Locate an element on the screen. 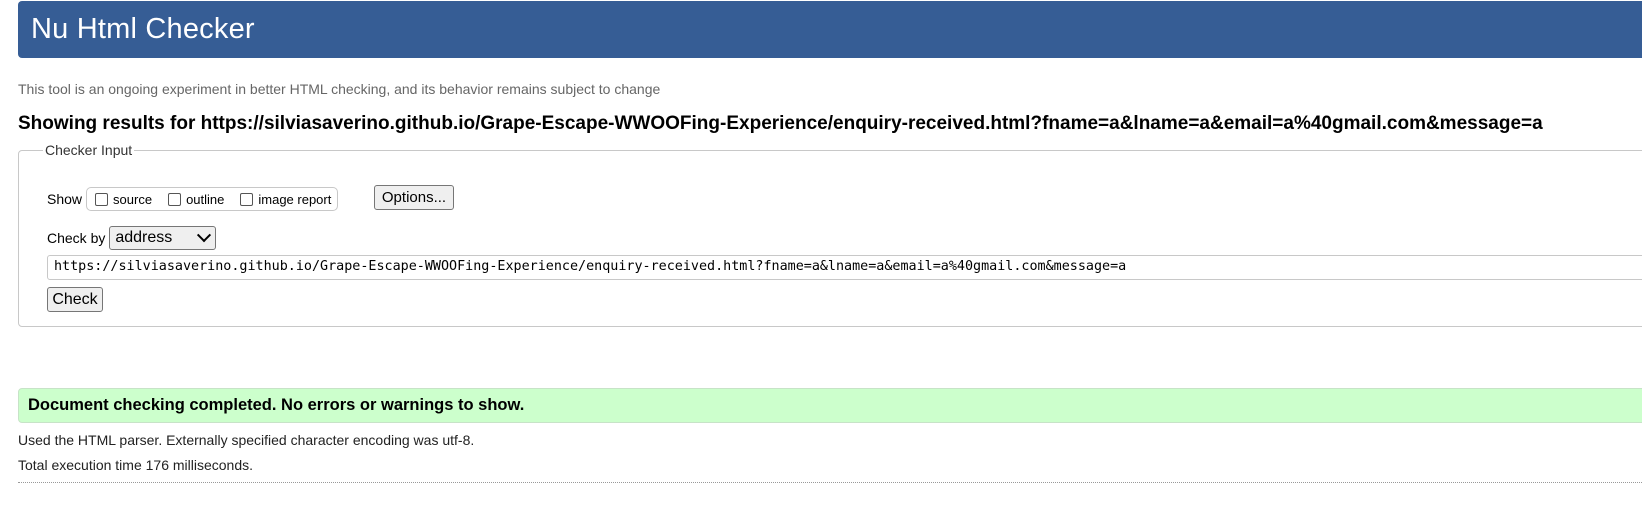 The height and width of the screenshot is (507, 1642). show-label: Show is located at coordinates (65, 199).